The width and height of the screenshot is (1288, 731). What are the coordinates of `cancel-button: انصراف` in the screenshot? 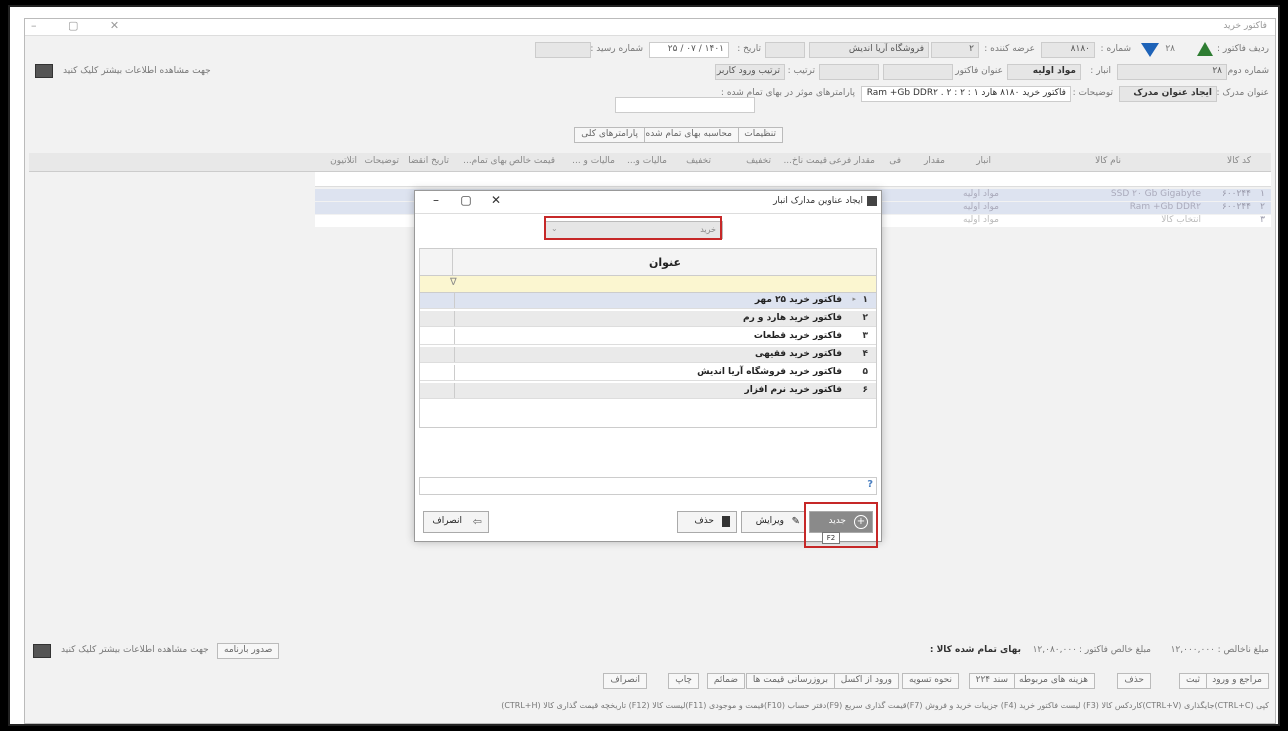 It's located at (625, 681).